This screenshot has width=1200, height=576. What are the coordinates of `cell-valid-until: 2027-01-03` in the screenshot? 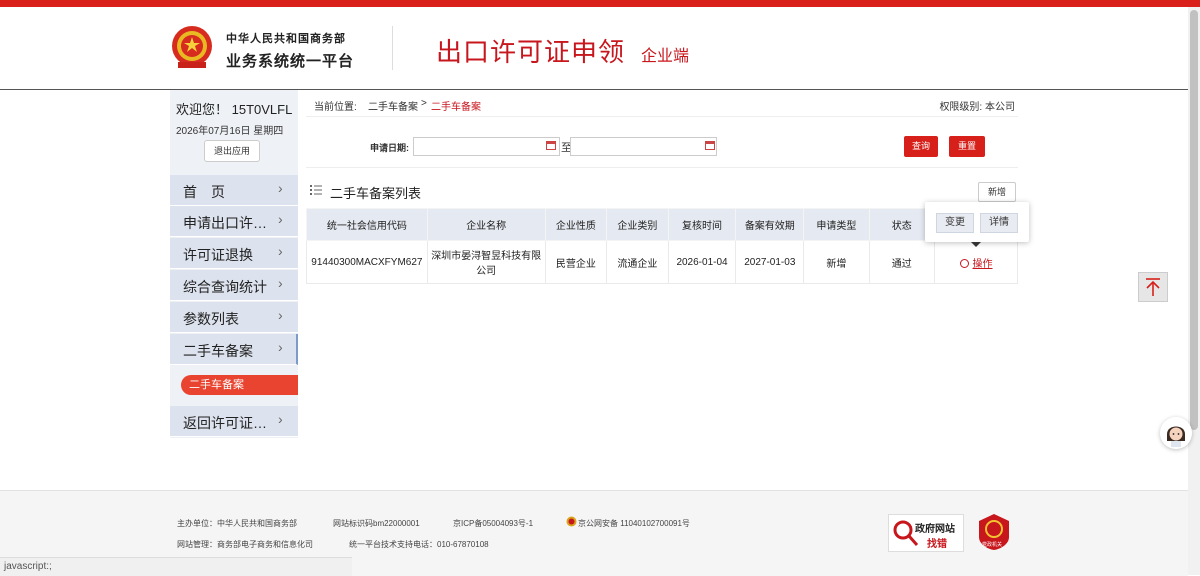 It's located at (770, 262).